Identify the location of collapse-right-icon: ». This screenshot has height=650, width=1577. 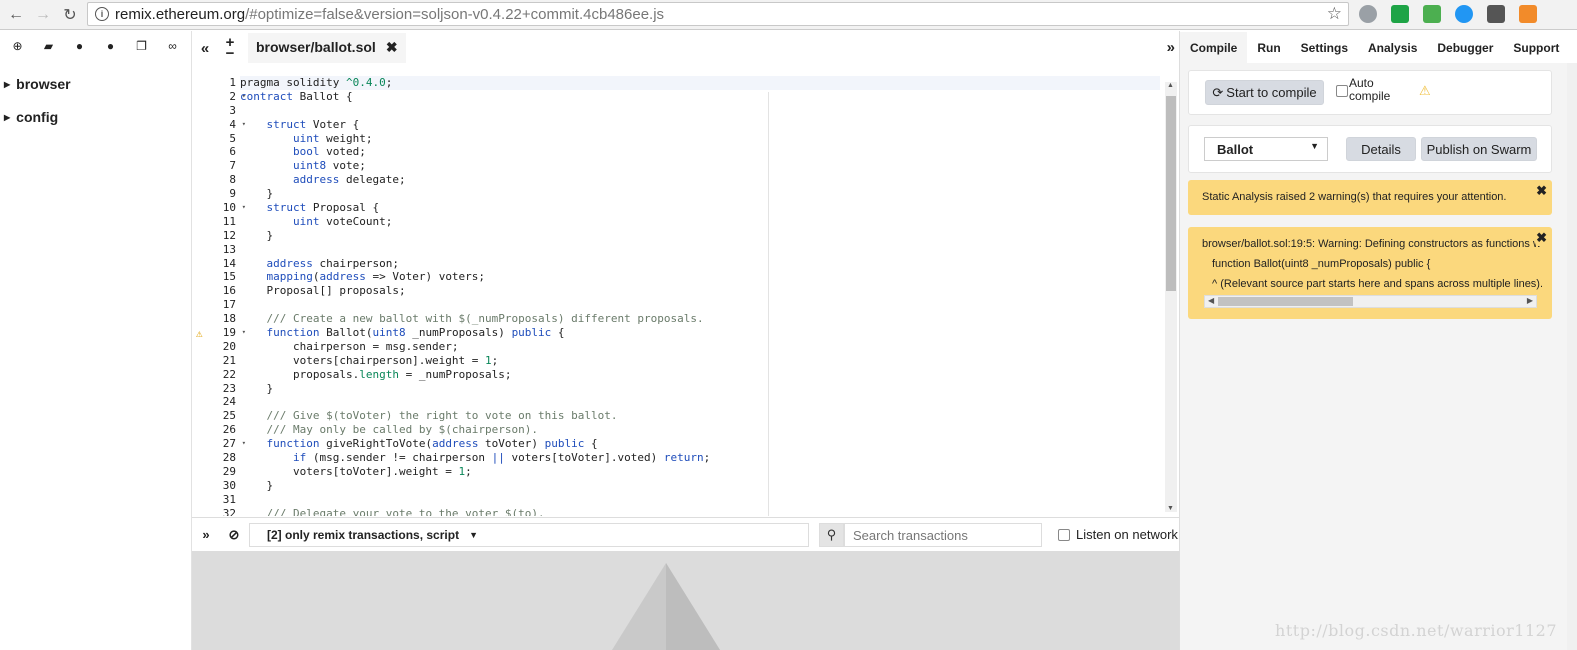
(1171, 47).